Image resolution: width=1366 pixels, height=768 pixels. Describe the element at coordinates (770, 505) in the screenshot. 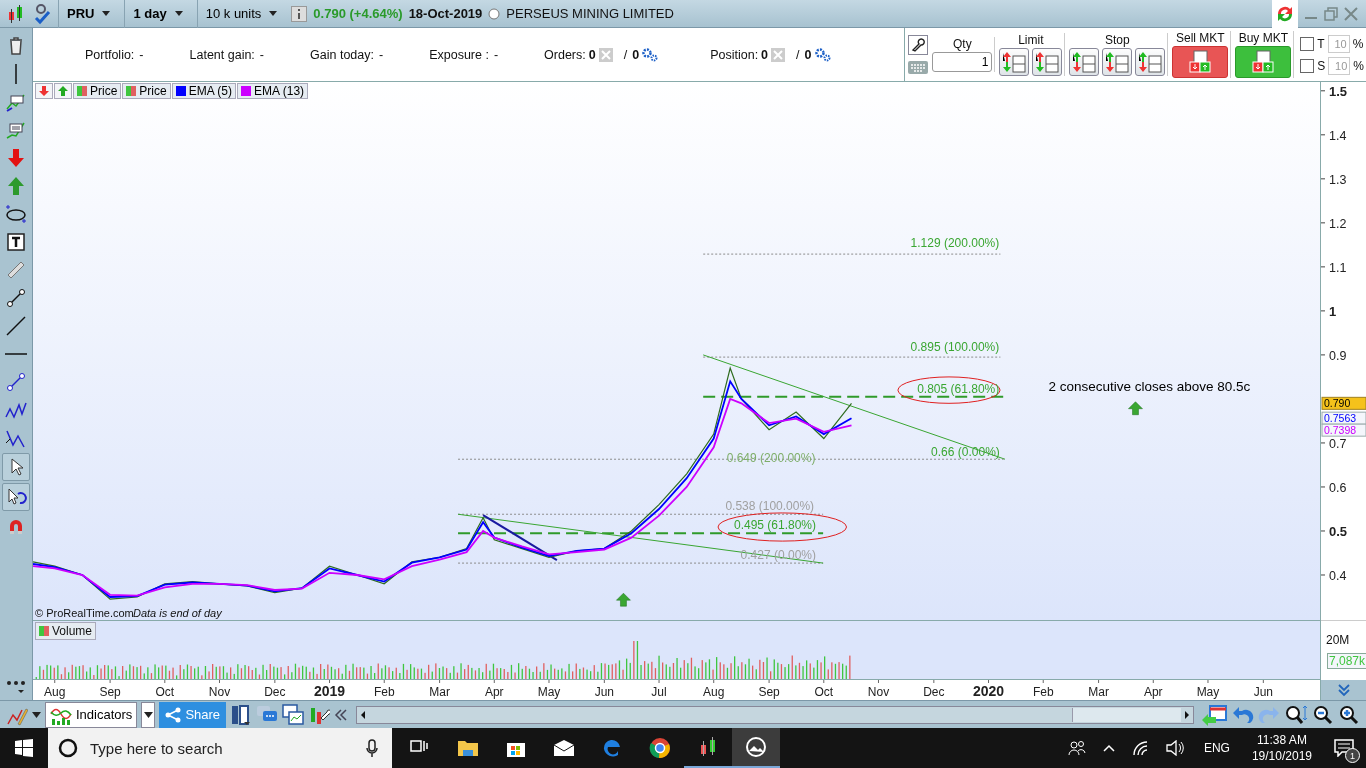

I see `level-label: 0.538 (100.00%)` at that location.